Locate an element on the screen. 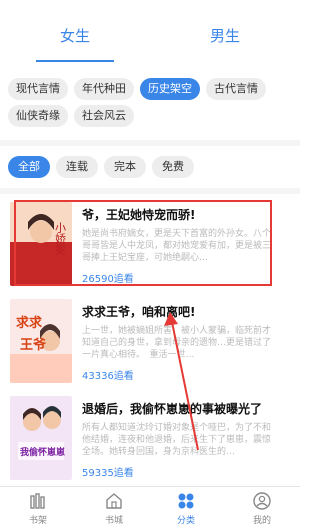 This screenshot has width=320, height=528. bookshelf-icon is located at coordinates (37, 501).